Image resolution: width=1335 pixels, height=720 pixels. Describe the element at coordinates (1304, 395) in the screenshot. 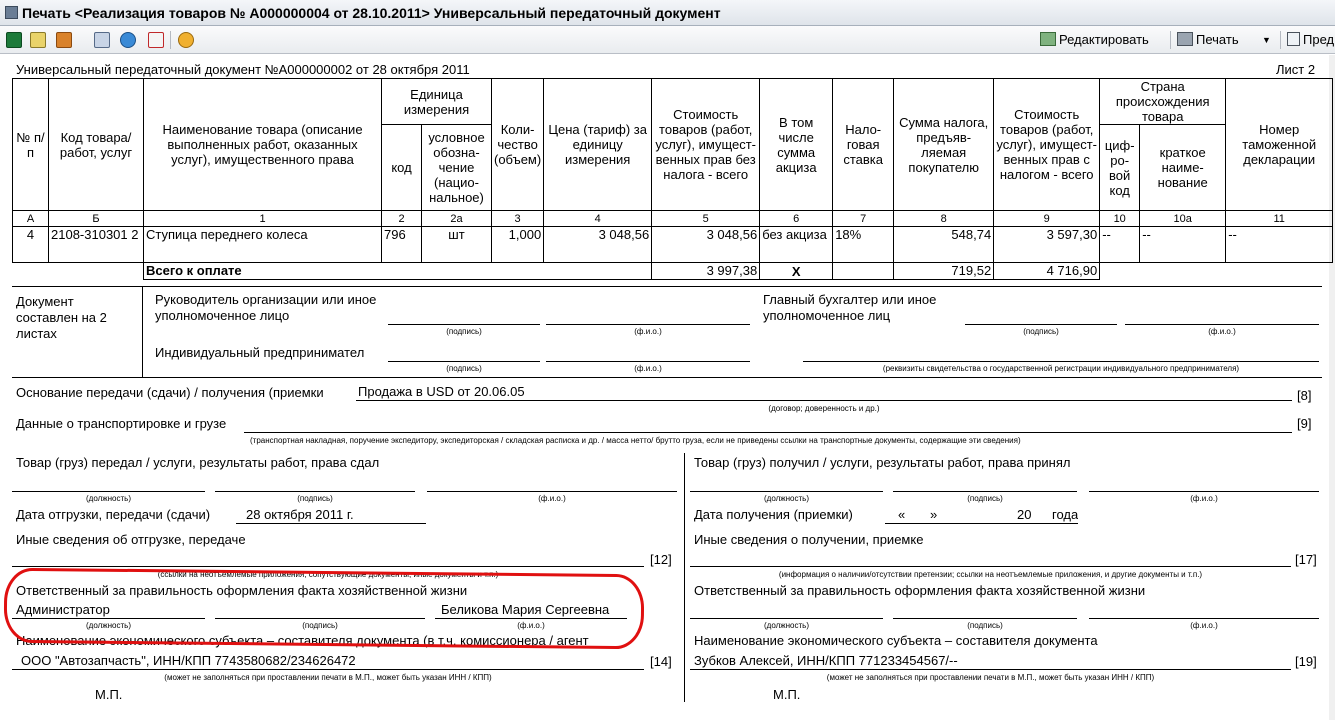

I see `basis-number: [8]` at that location.